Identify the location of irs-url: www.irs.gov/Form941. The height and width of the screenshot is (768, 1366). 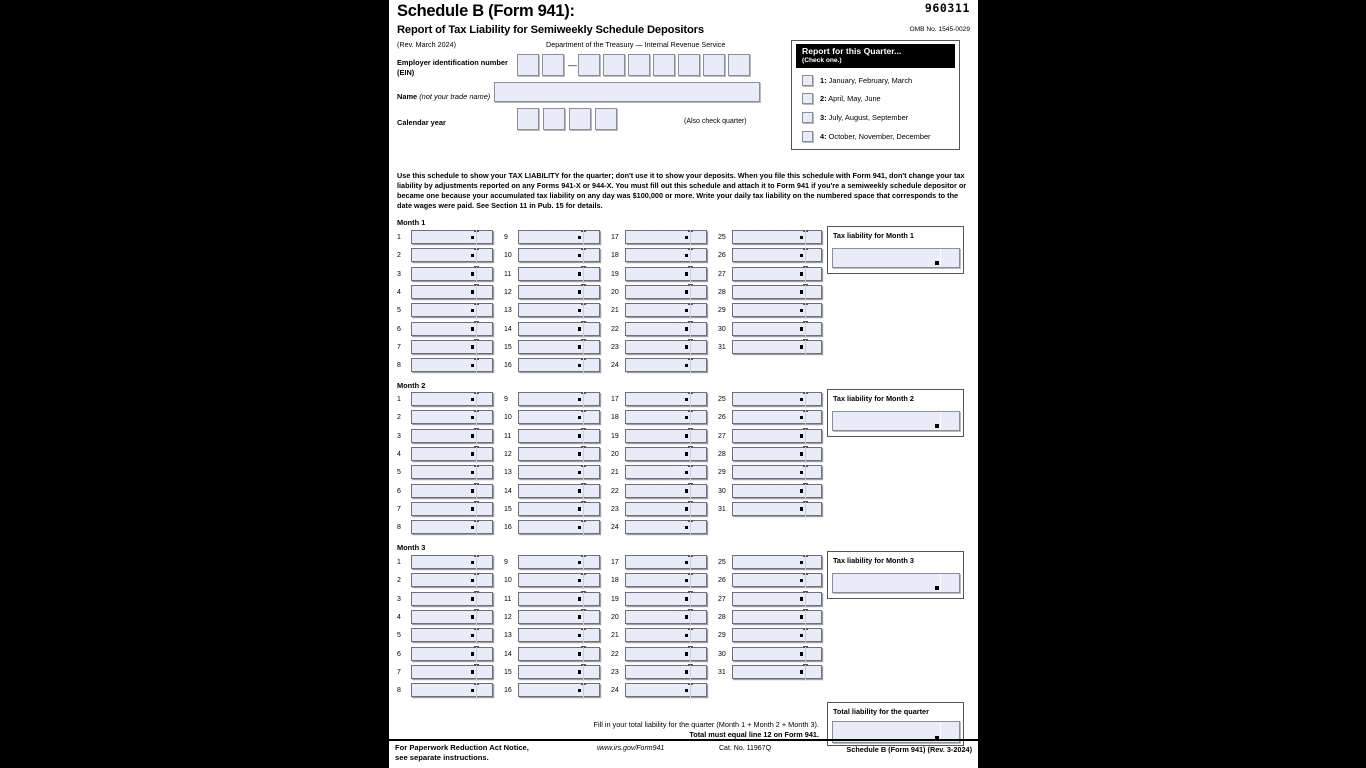
(630, 748).